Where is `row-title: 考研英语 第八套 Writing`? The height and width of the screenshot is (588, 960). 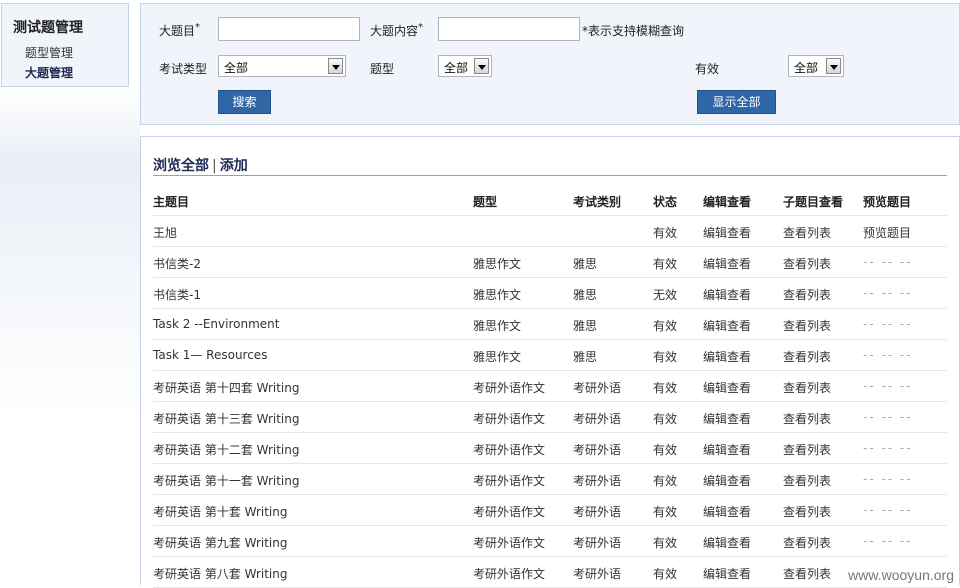 row-title: 考研英语 第八套 Writing is located at coordinates (220, 574).